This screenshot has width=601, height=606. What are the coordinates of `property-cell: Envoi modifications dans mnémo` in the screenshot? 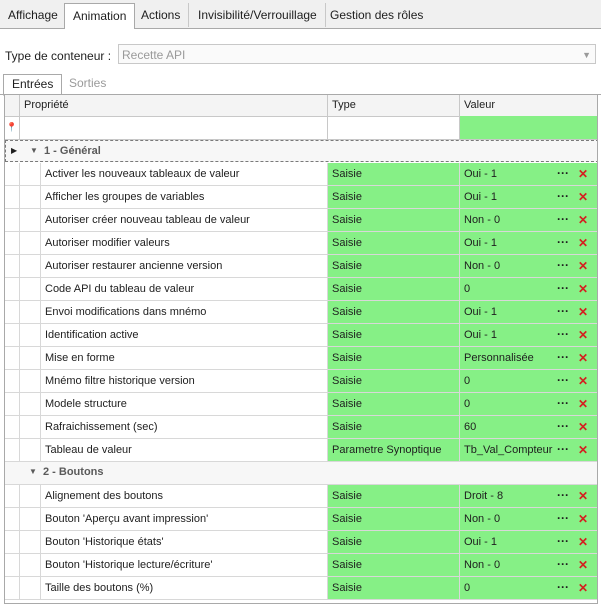 It's located at (184, 312).